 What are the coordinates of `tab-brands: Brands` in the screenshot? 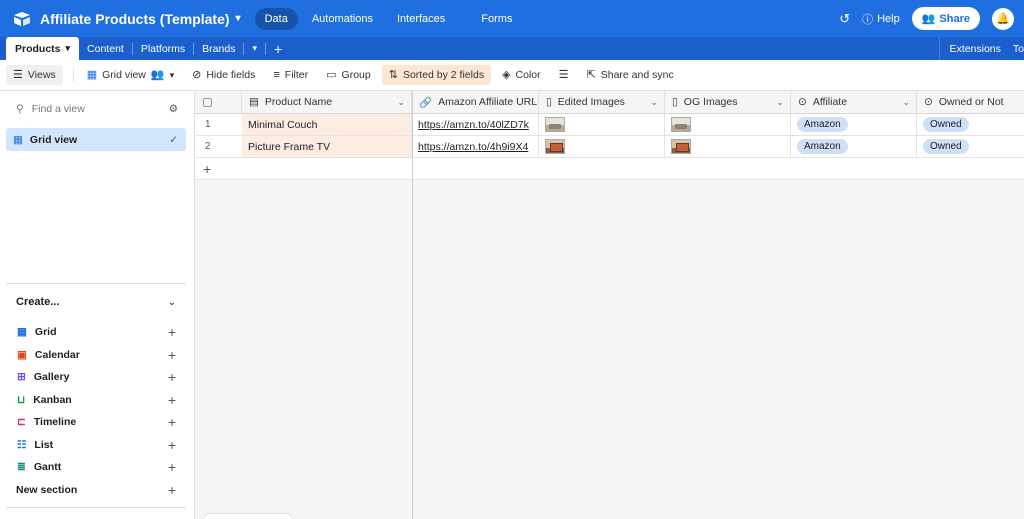 It's located at (218, 48).